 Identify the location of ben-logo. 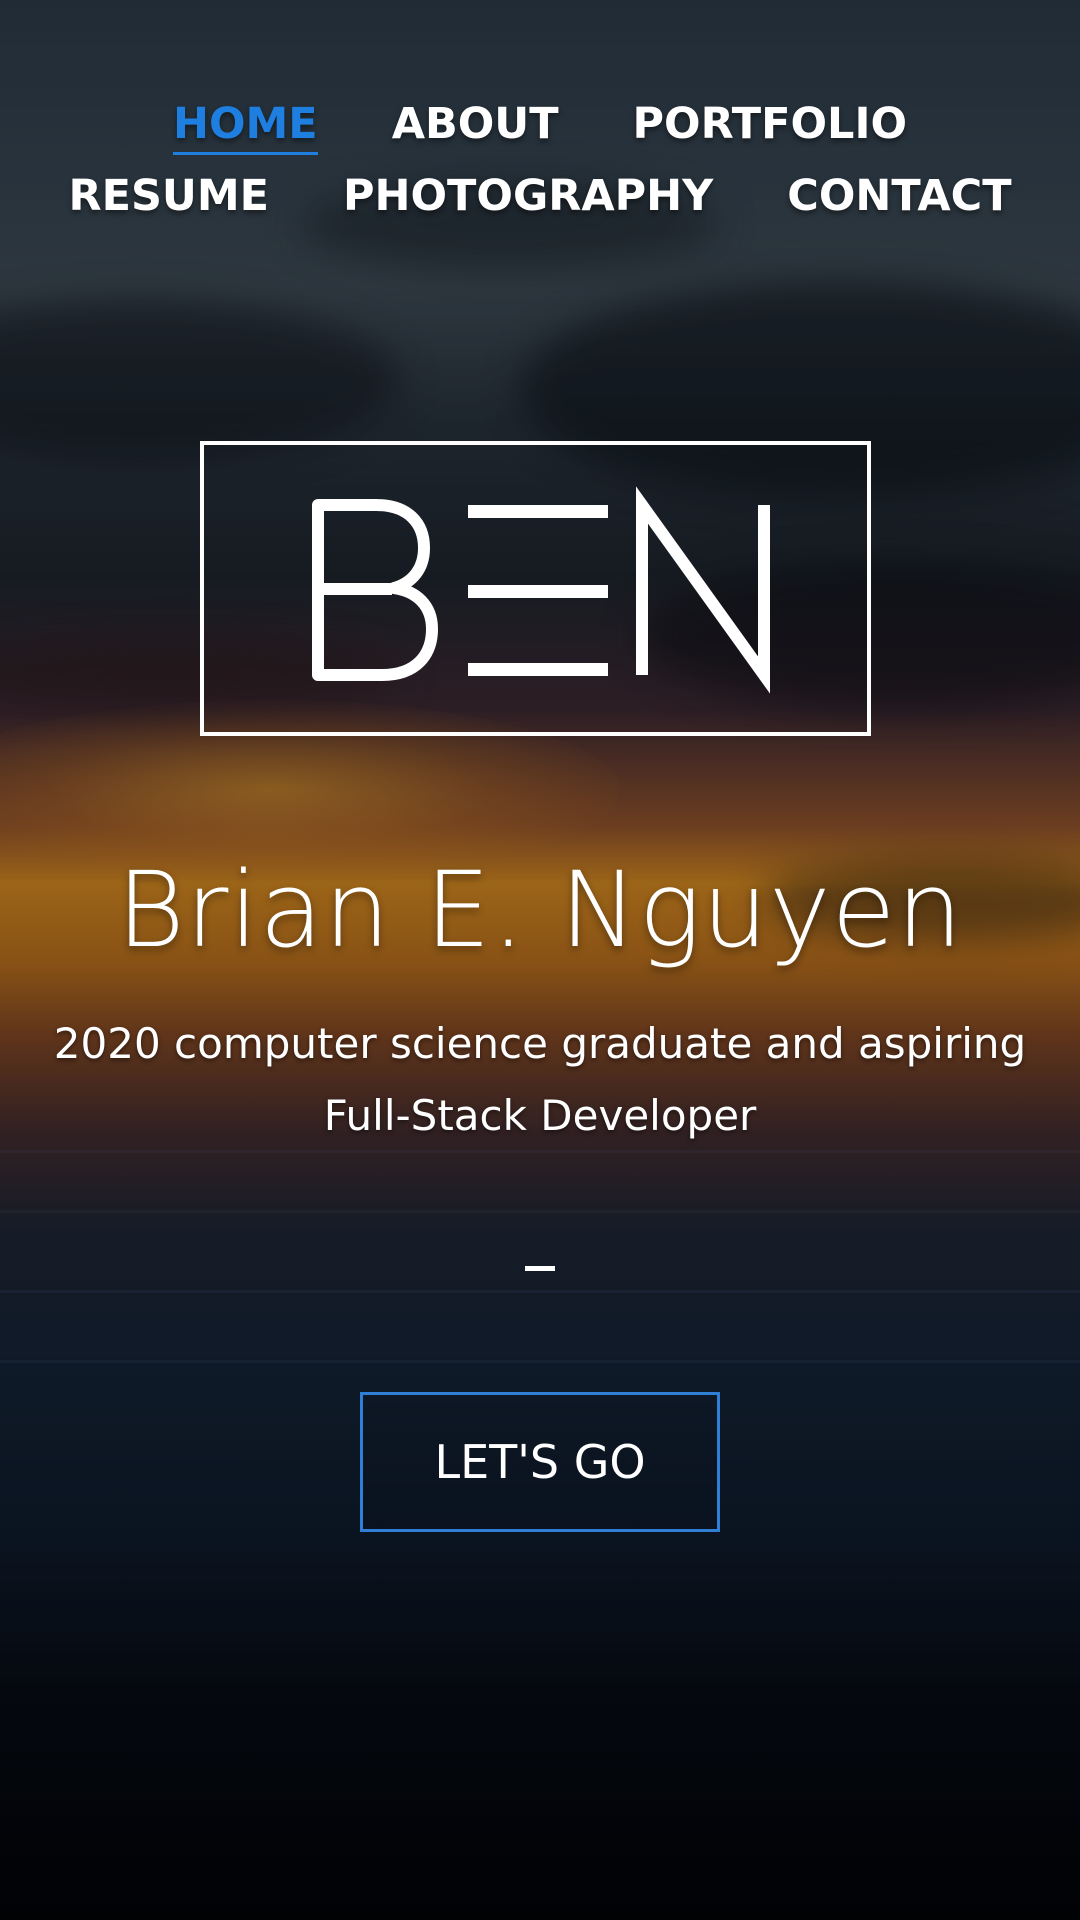
(535, 588).